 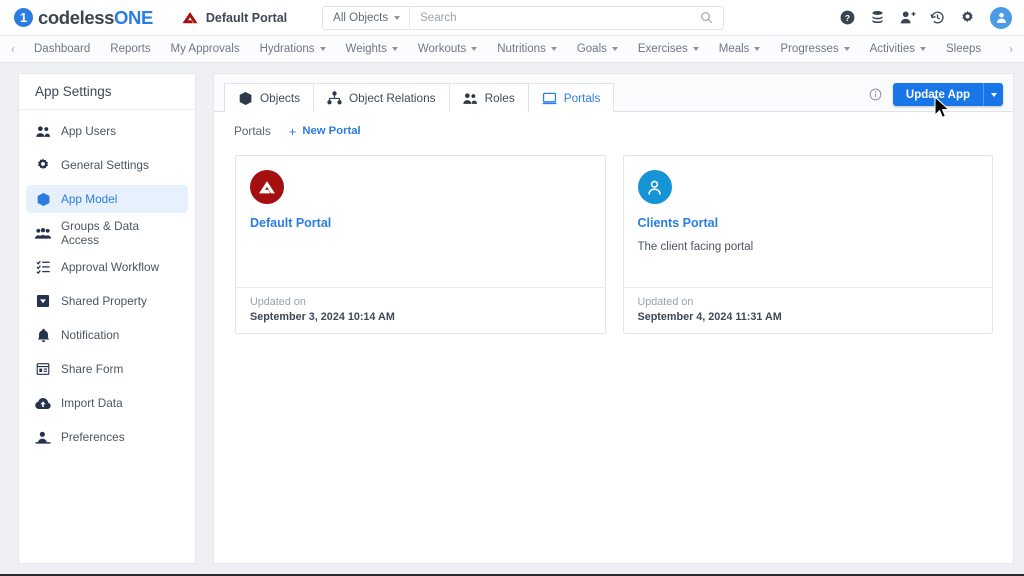 I want to click on nav-item-label: My Approvals, so click(x=205, y=49).